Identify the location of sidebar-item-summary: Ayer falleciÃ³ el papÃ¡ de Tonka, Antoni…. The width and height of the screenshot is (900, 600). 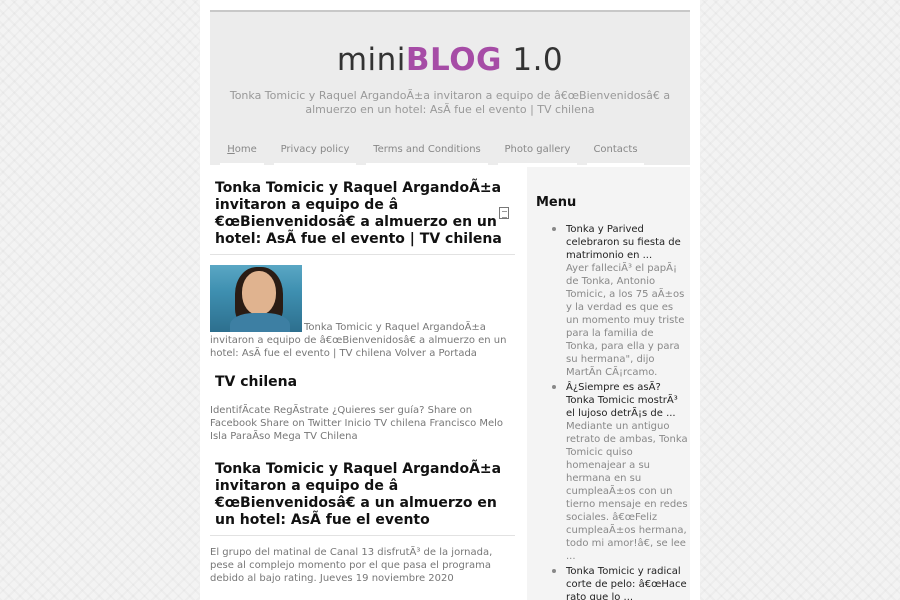
(625, 320).